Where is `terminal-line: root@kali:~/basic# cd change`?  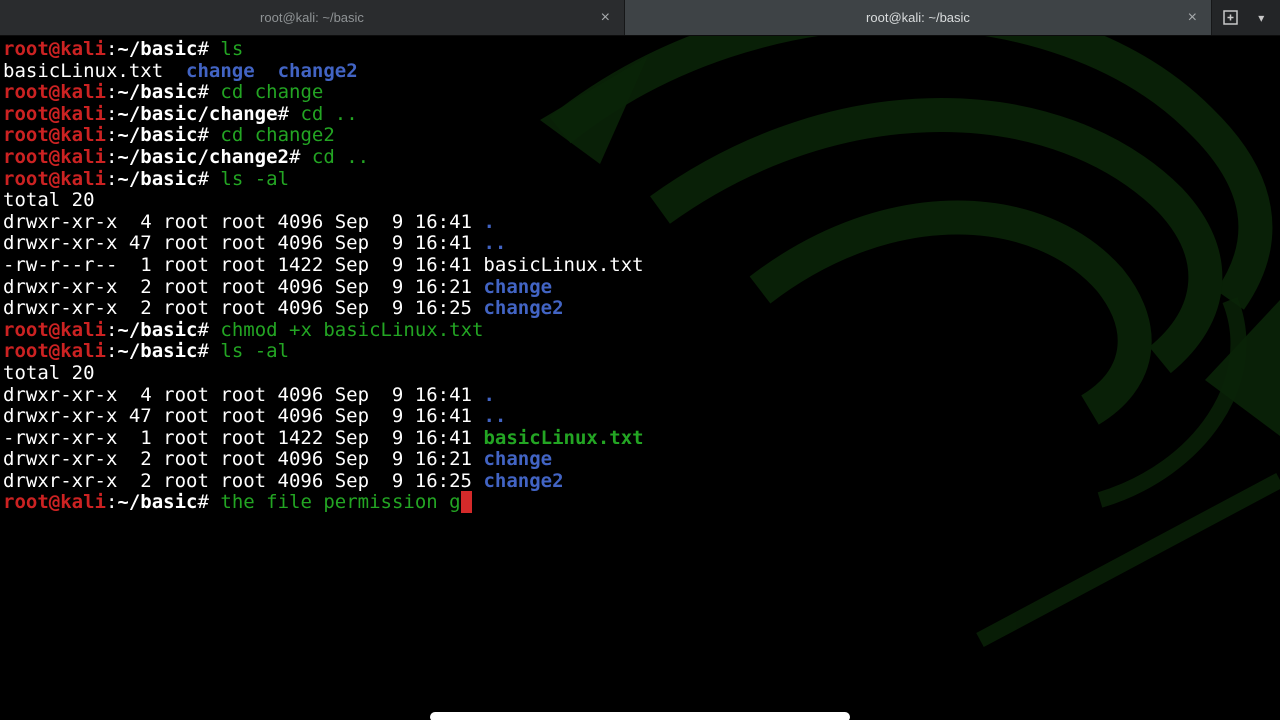 terminal-line: root@kali:~/basic# cd change is located at coordinates (163, 92).